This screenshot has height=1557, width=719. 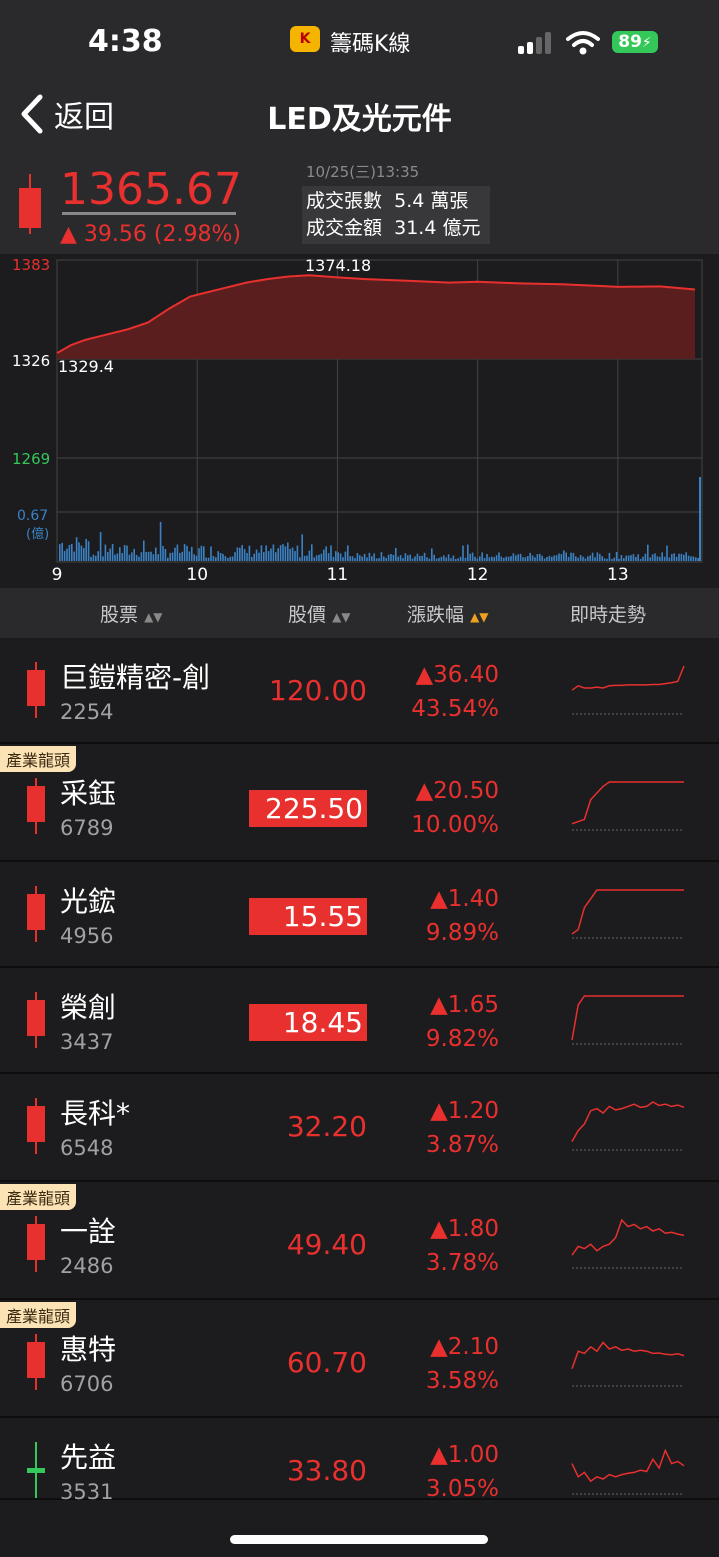 What do you see at coordinates (448, 613) in the screenshot?
I see `sort-change-button: 漲跌幅 ▲▼` at bounding box center [448, 613].